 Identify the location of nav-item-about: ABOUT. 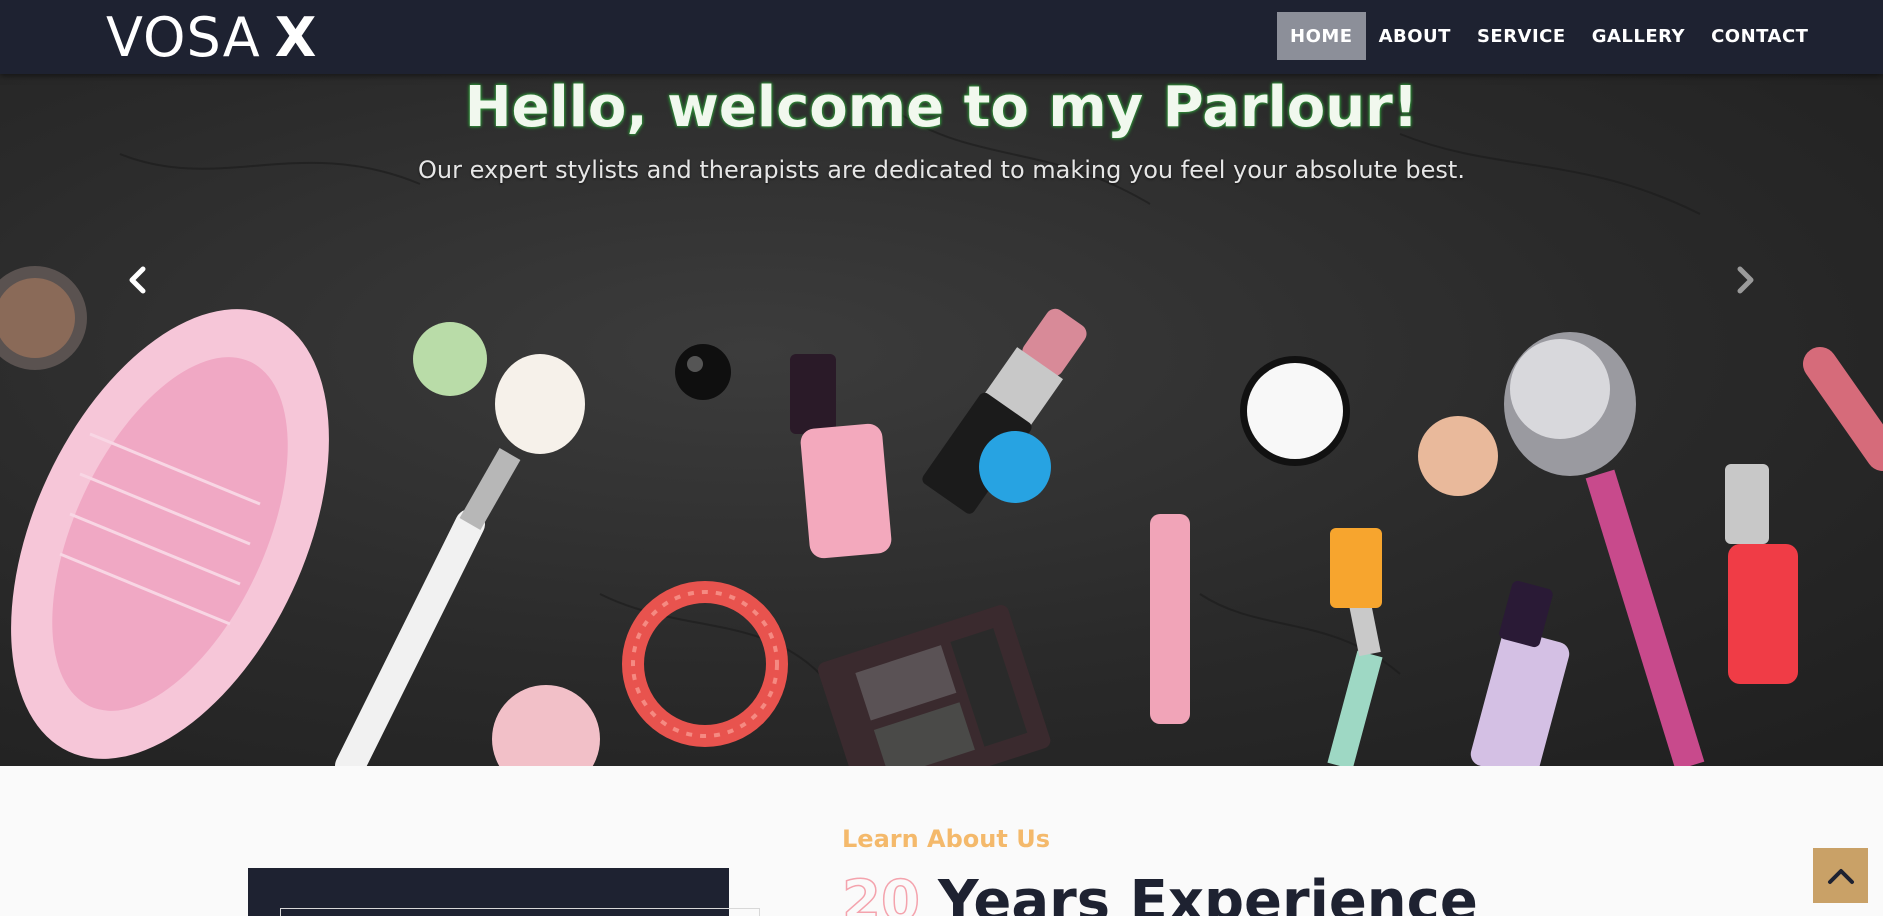
(1415, 36).